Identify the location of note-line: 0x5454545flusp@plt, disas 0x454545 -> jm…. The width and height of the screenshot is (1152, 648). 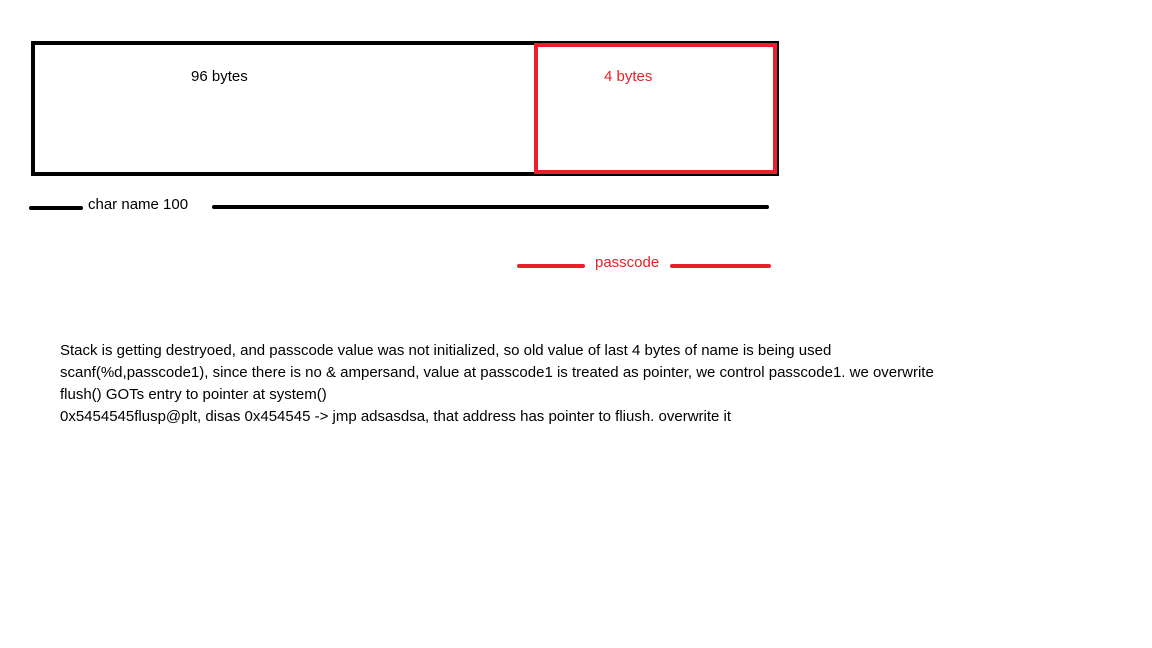
(396, 416).